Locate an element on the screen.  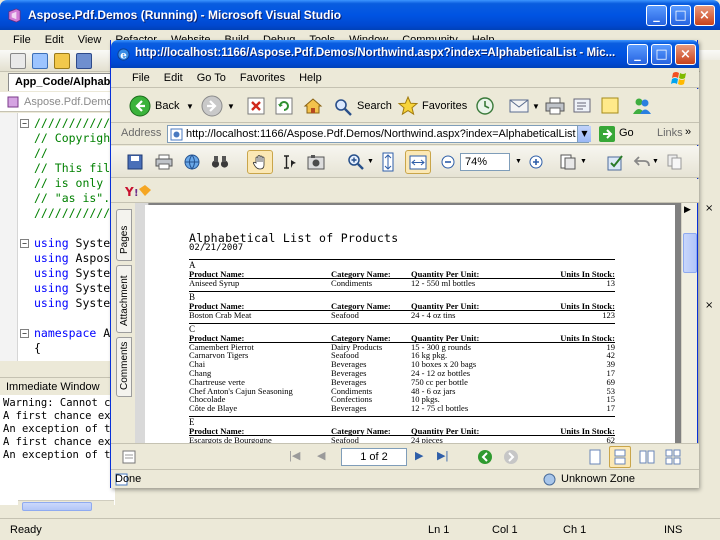
address-dropdown-icon: ▼ is located at coordinates (584, 134).